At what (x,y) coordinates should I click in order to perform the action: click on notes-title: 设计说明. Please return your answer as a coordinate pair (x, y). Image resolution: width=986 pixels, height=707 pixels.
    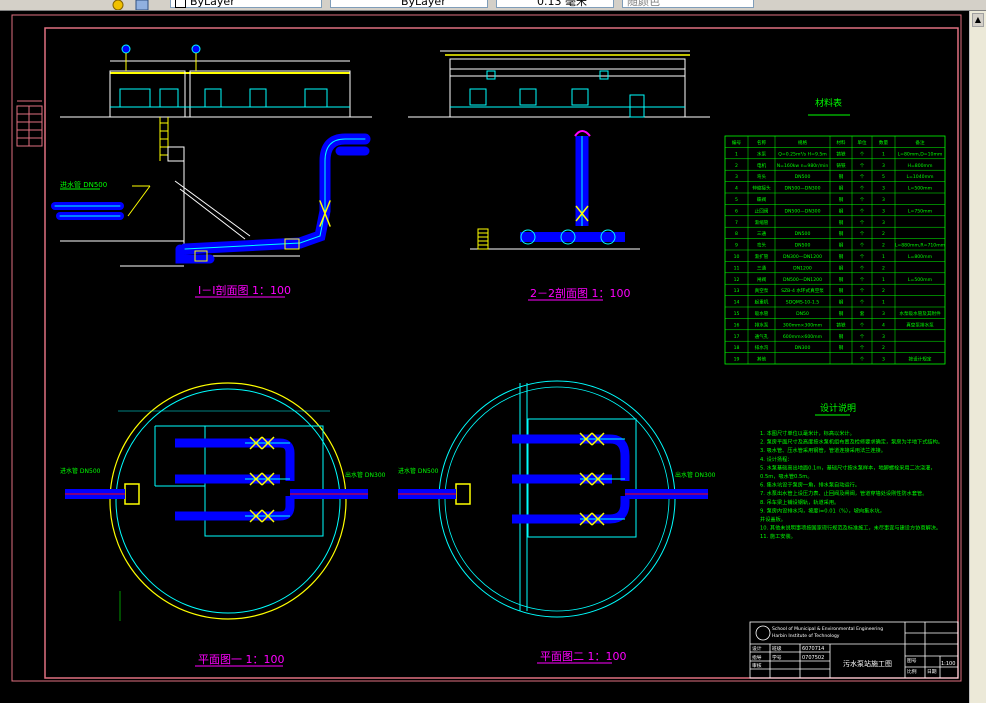
    Looking at the image, I should click on (838, 408).